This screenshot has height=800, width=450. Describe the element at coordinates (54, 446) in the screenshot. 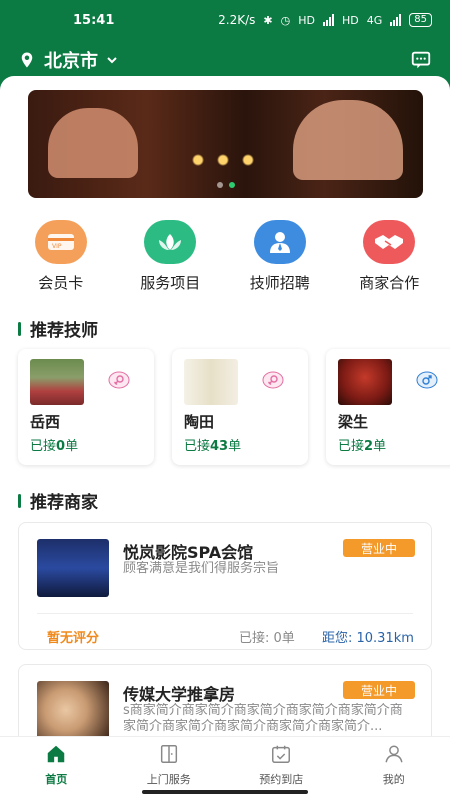

I see `technician-orders: 已接0单` at that location.